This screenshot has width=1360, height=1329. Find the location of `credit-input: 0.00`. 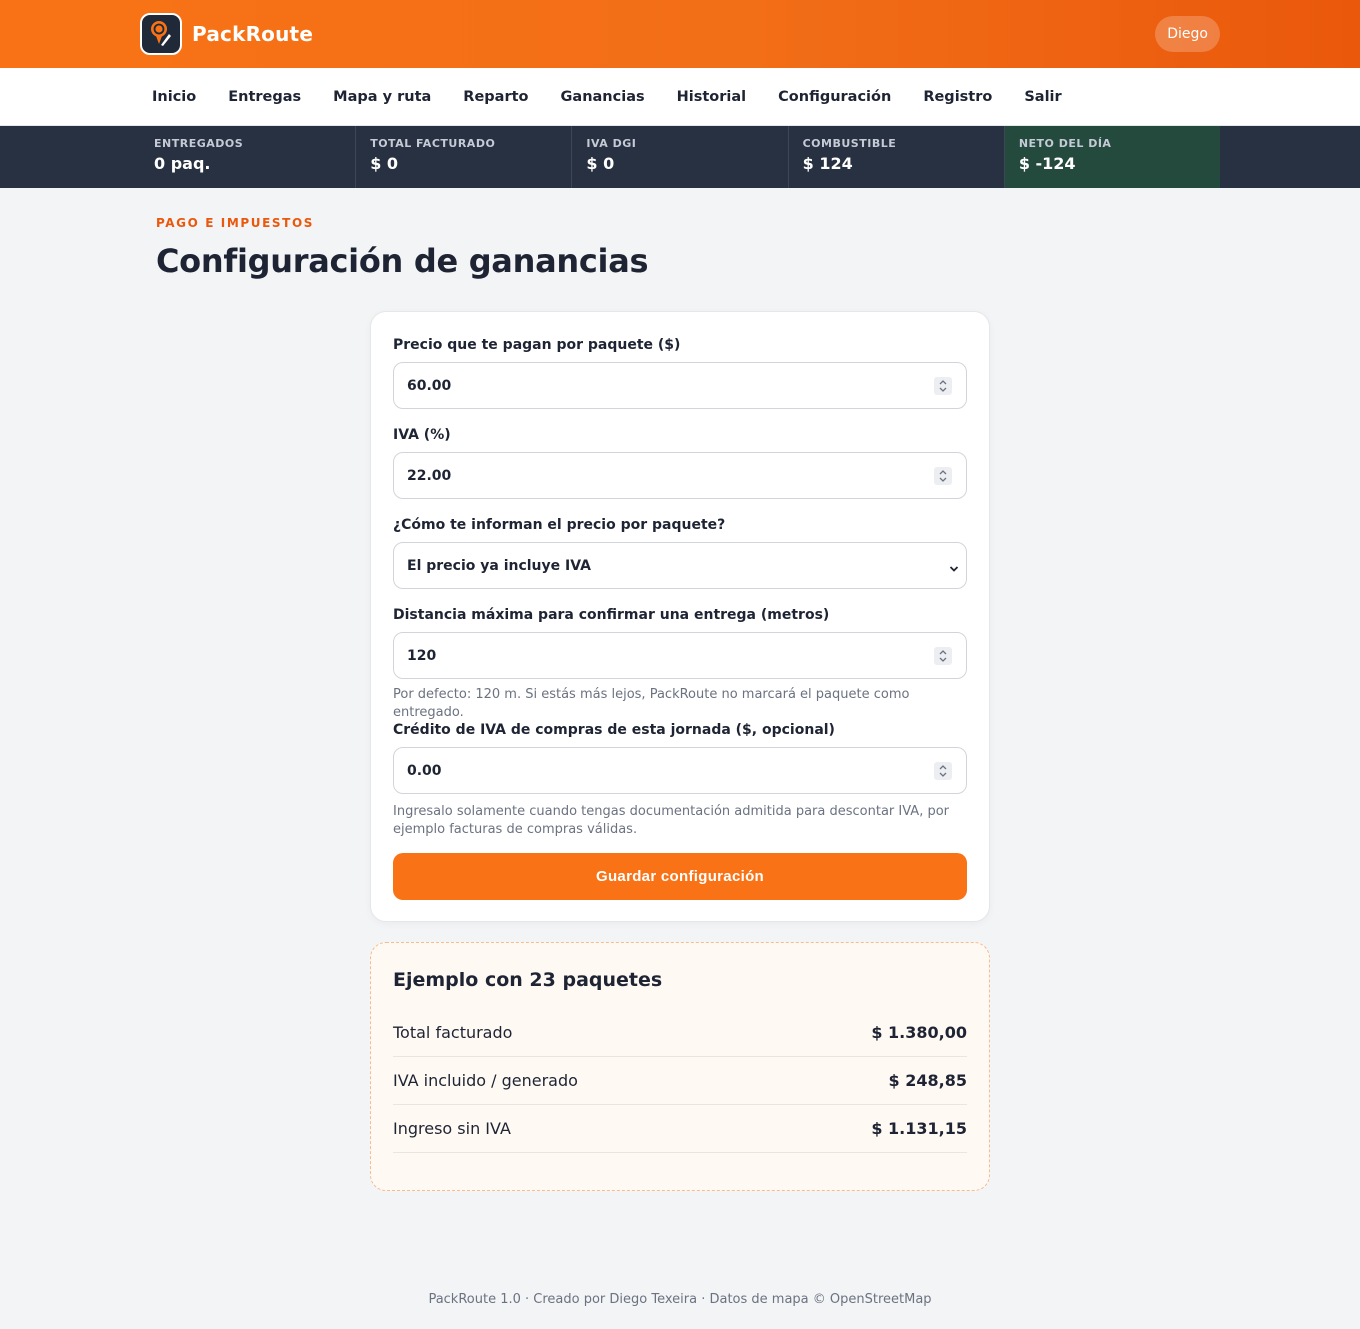

credit-input: 0.00 is located at coordinates (680, 770).